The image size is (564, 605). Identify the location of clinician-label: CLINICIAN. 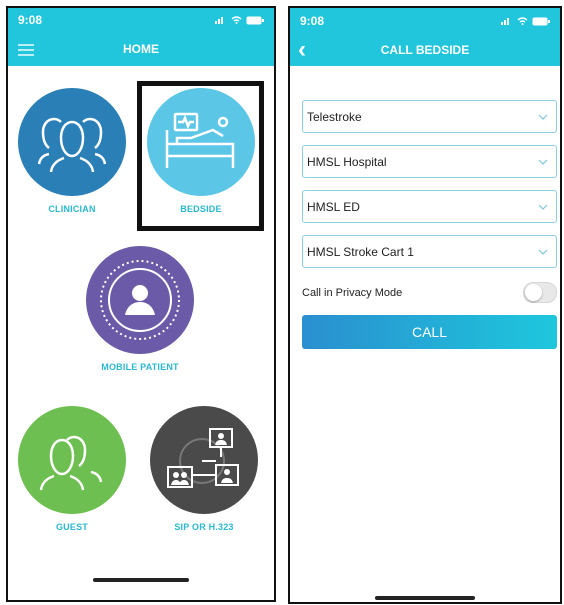
(72, 209).